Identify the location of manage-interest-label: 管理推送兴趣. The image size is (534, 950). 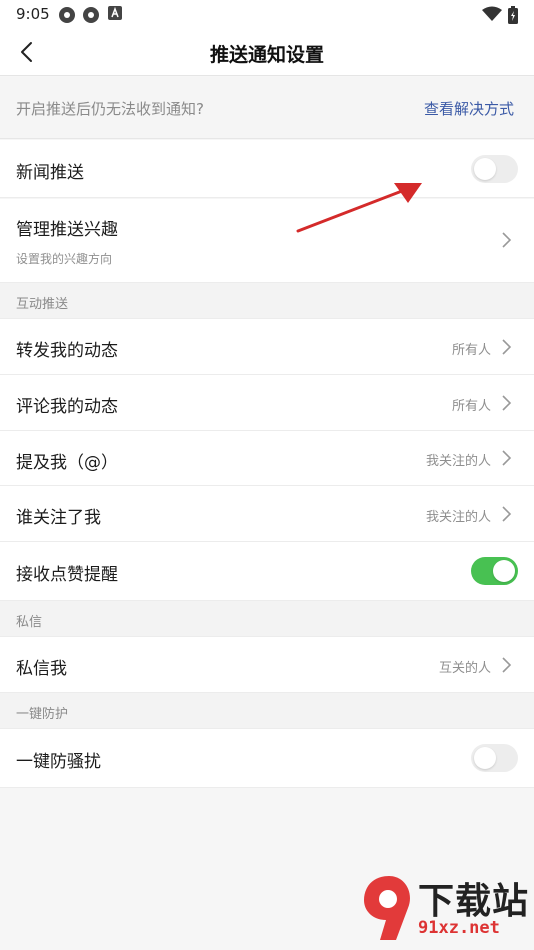
(67, 230).